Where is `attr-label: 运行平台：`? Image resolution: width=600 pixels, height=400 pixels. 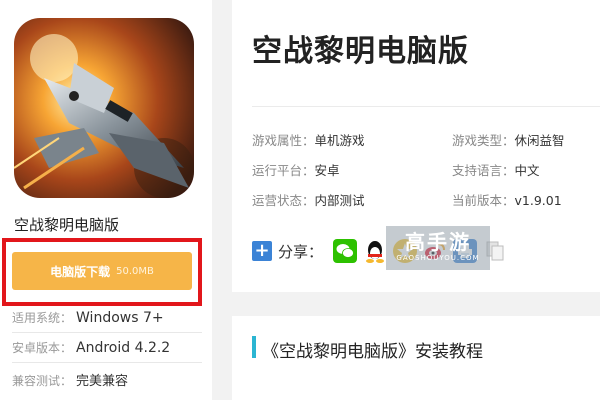
attr-label: 运行平台： is located at coordinates (283, 170).